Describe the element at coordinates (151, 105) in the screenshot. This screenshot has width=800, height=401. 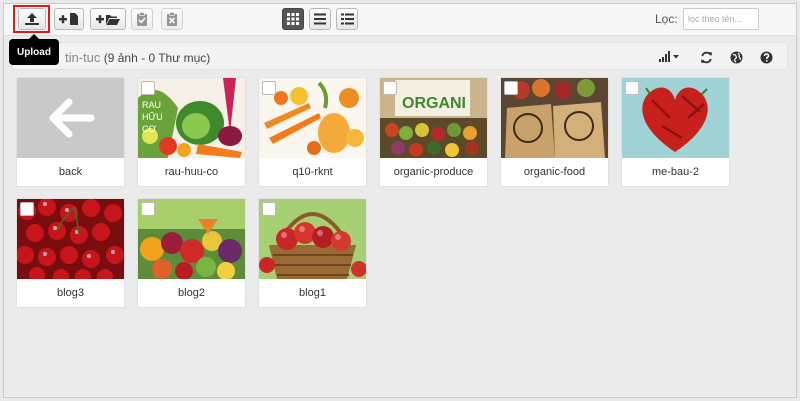
I see `svg-text: RAU` at that location.